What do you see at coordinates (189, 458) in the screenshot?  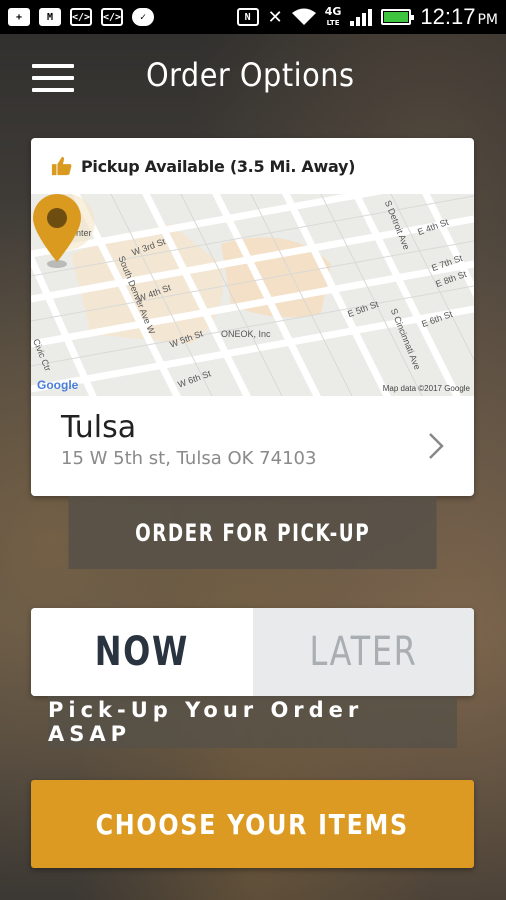 I see `location-address: 15 W 5th st, Tulsa OK 74103` at bounding box center [189, 458].